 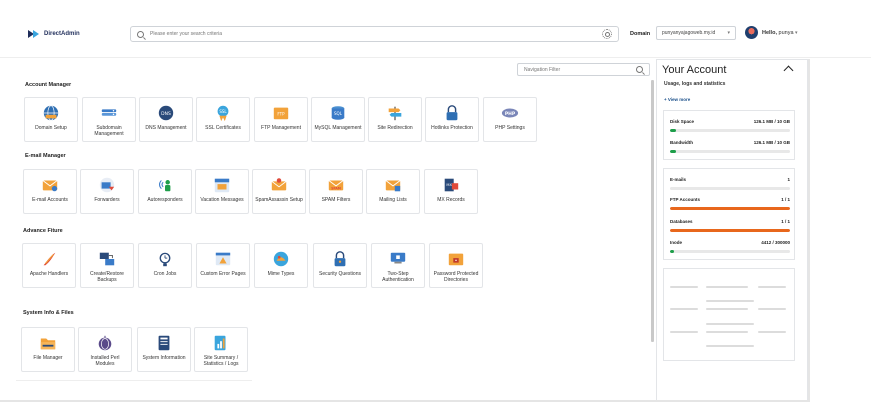 I want to click on user-menu: Hello, punya ▾, so click(x=780, y=33).